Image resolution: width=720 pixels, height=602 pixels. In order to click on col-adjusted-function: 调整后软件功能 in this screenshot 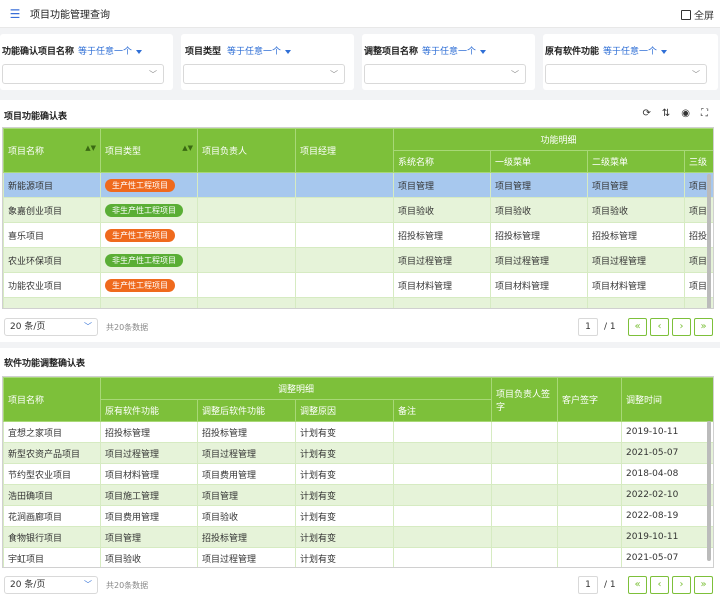, I will do `click(246, 410)`.